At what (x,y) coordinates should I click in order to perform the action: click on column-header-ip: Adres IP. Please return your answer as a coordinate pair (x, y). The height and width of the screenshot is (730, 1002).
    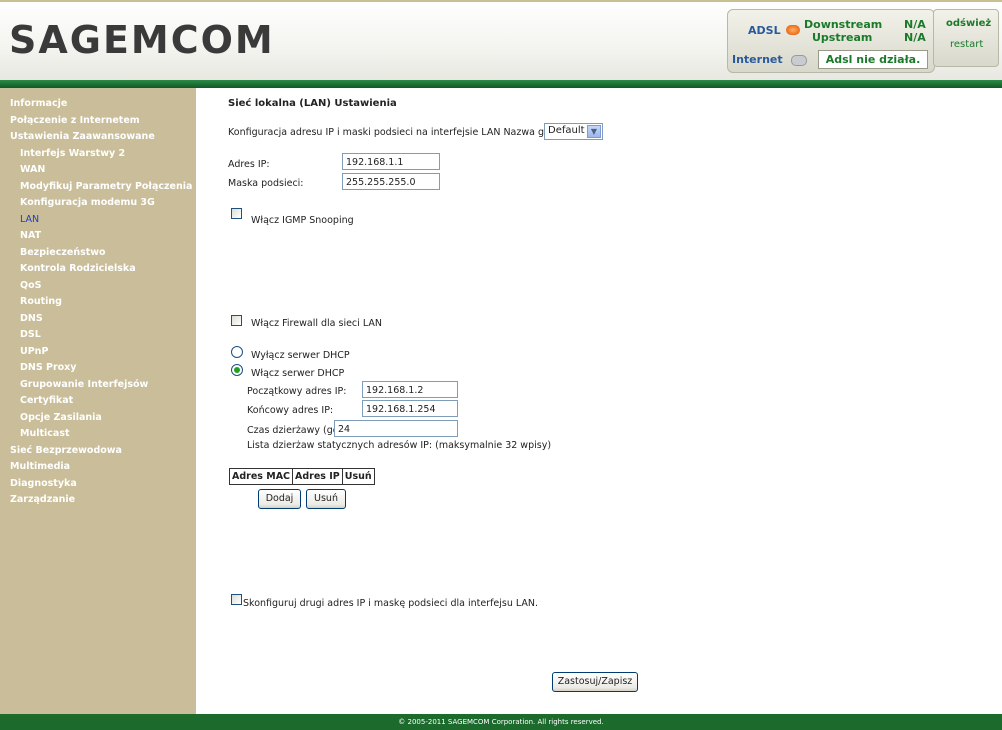
    Looking at the image, I should click on (317, 476).